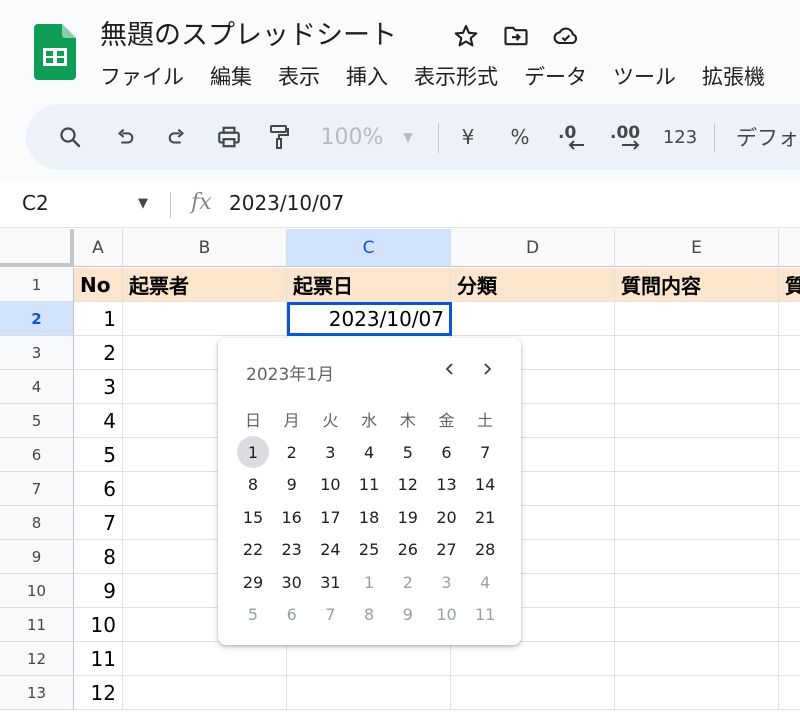 Image resolution: width=800 pixels, height=719 pixels. What do you see at coordinates (352, 137) in the screenshot?
I see `zoom-select: 100%` at bounding box center [352, 137].